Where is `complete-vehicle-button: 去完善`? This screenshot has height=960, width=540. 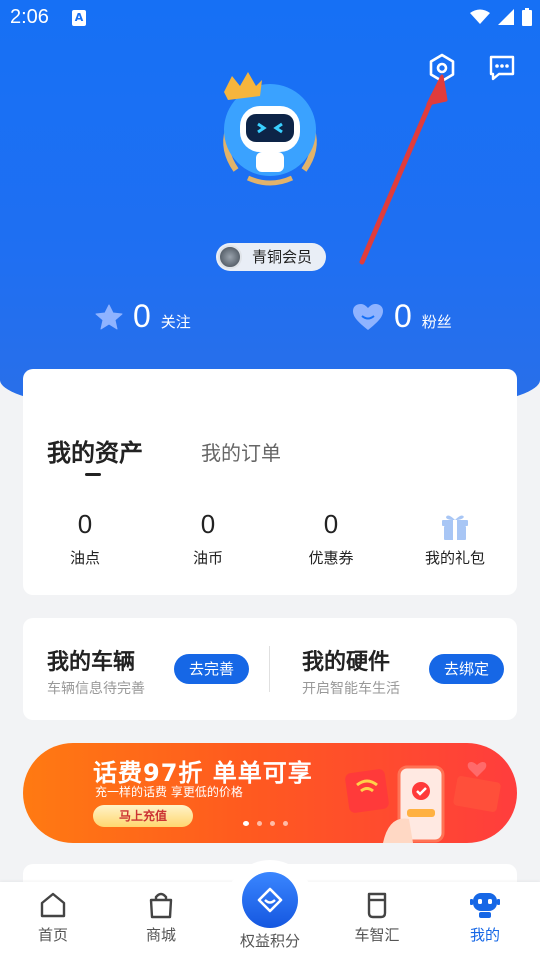
complete-vehicle-button: 去完善 is located at coordinates (212, 669).